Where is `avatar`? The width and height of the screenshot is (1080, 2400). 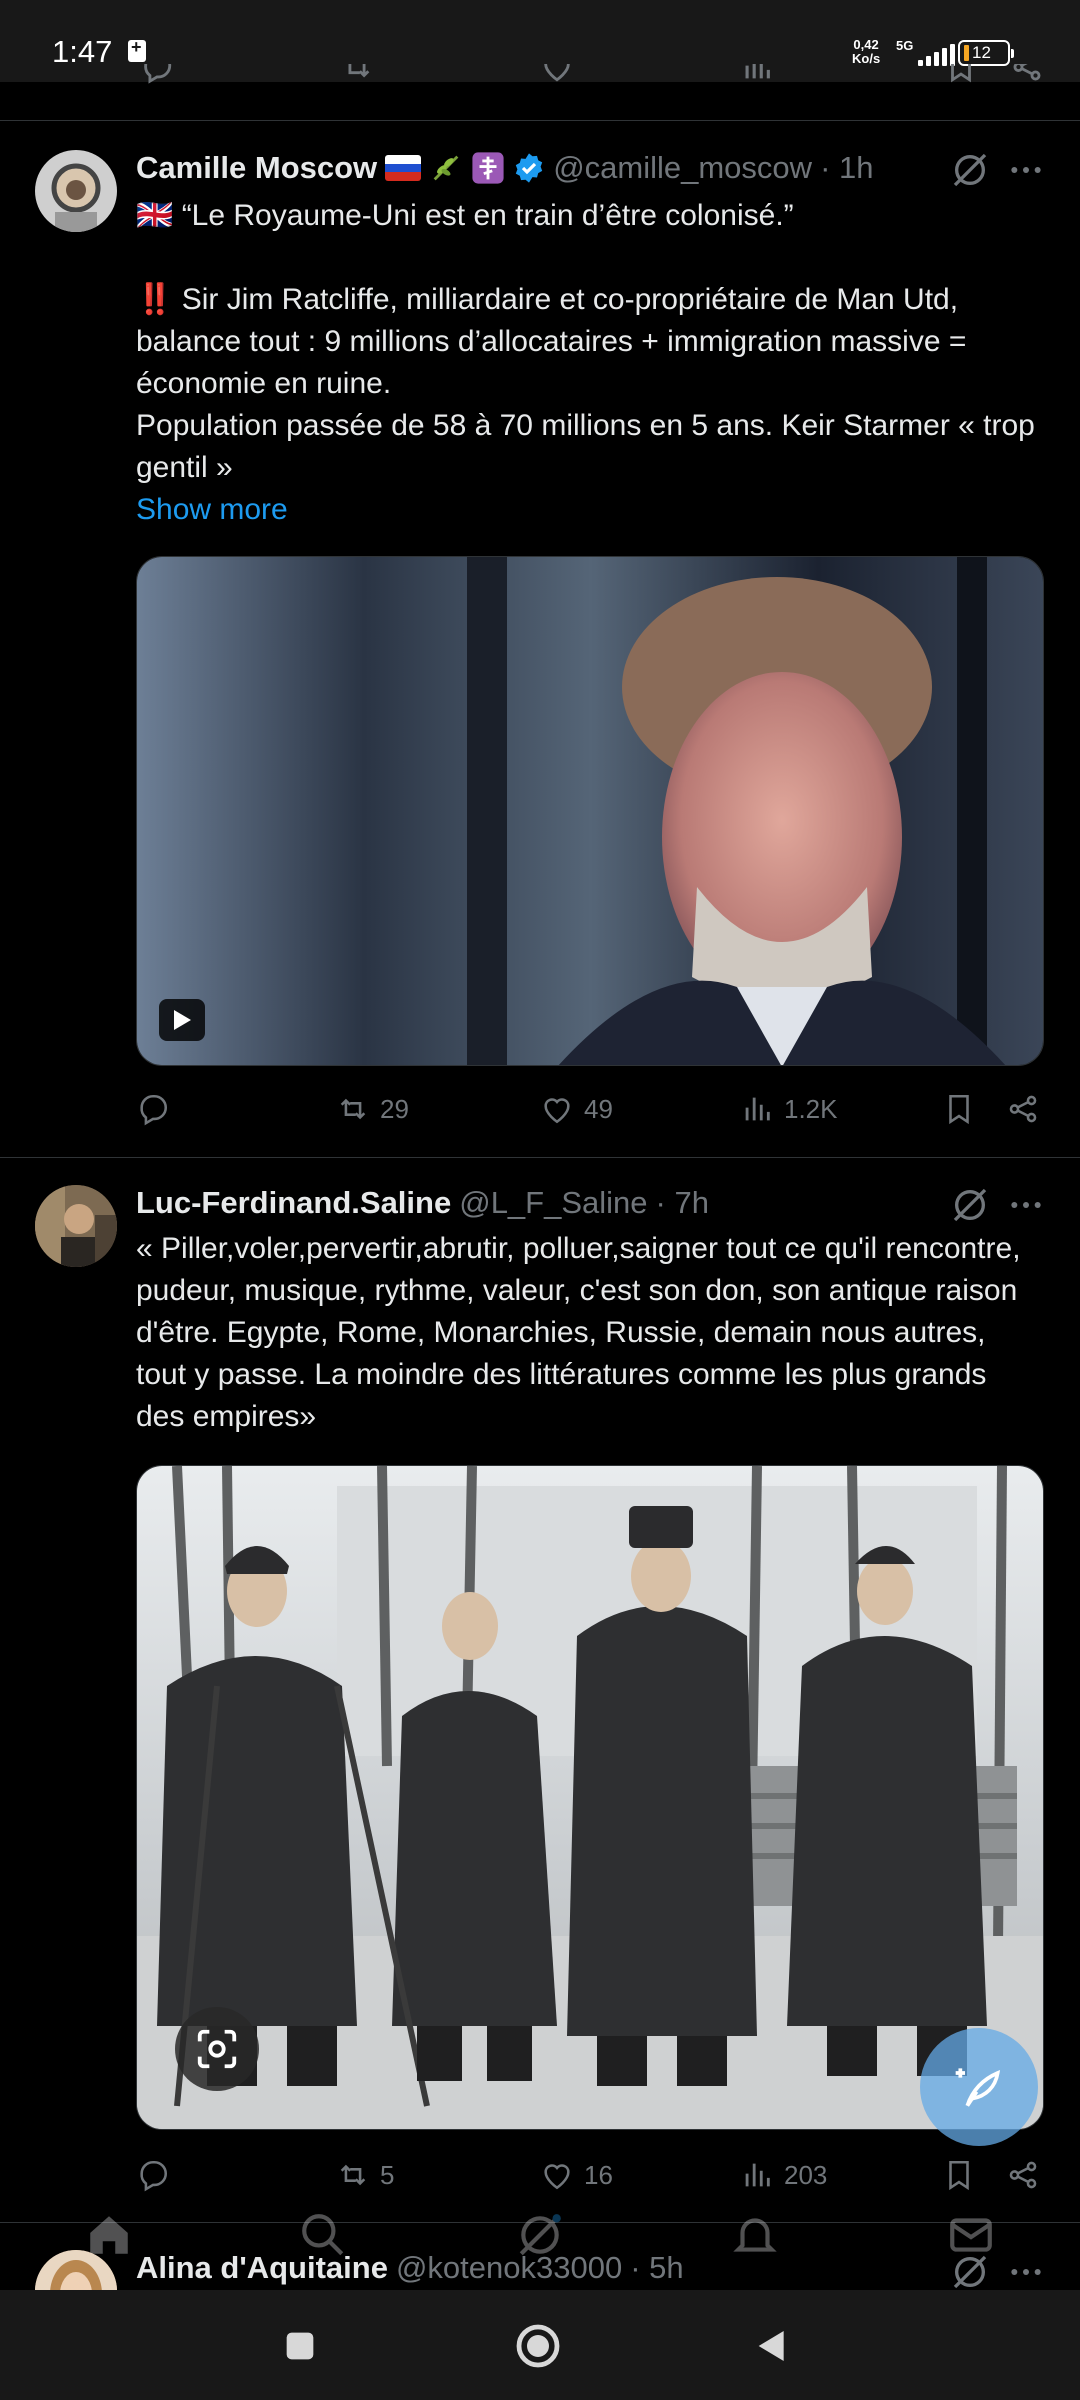 avatar is located at coordinates (76, 2270).